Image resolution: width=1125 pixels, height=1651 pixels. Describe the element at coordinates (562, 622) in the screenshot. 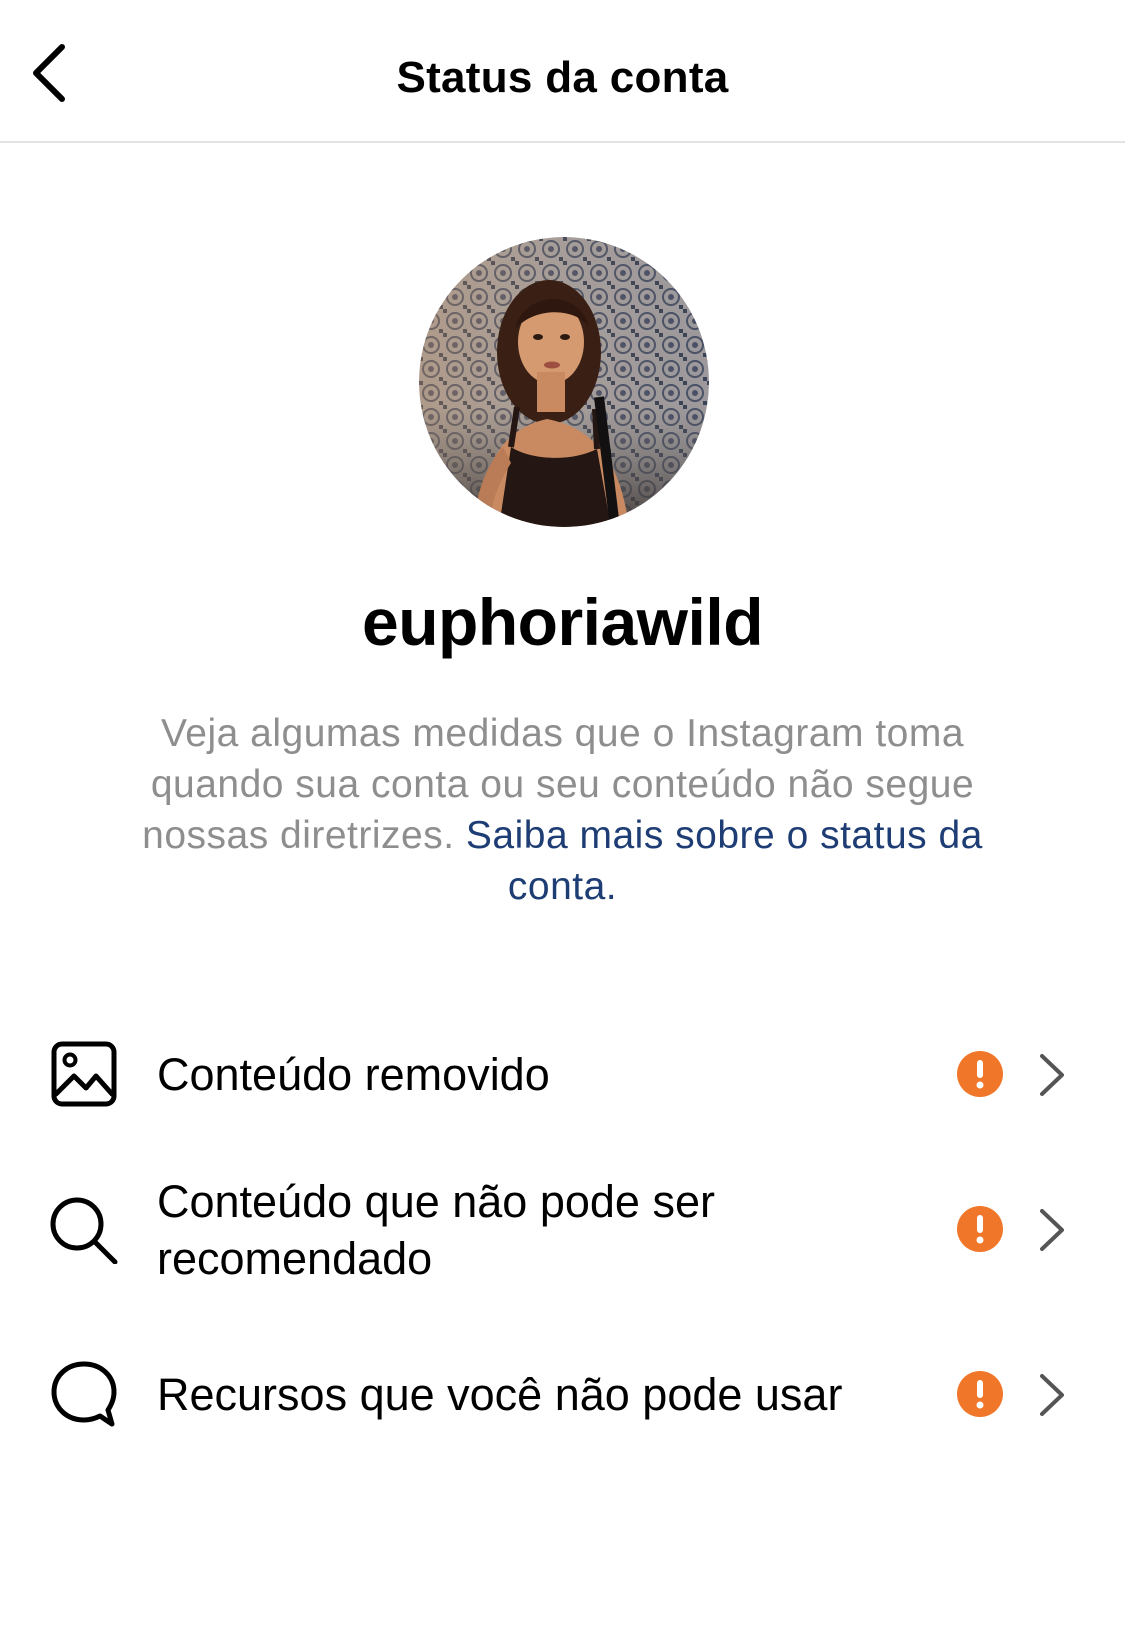

I see `username: euphoriawild` at that location.